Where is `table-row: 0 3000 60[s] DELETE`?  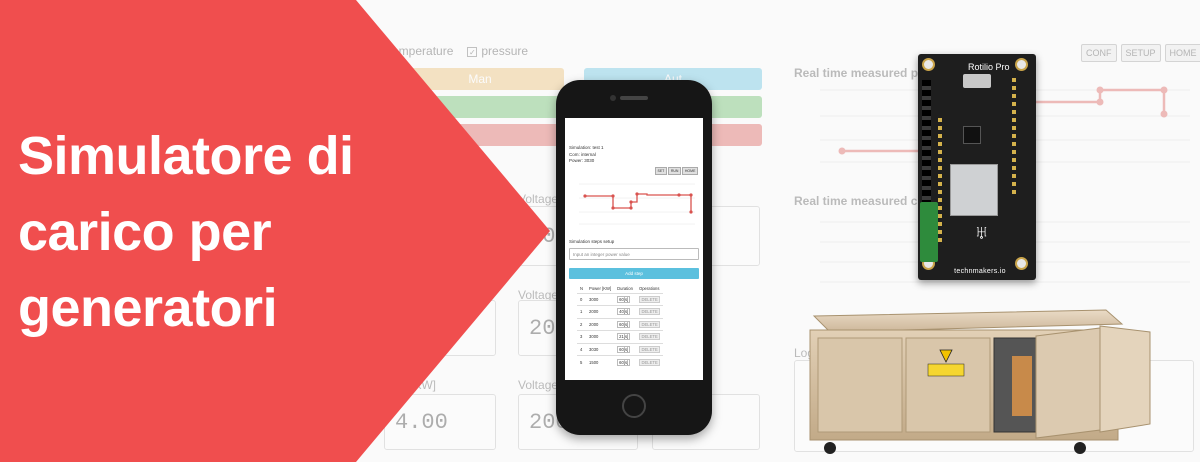
table-row: 0 3000 60[s] DELETE is located at coordinates (620, 299).